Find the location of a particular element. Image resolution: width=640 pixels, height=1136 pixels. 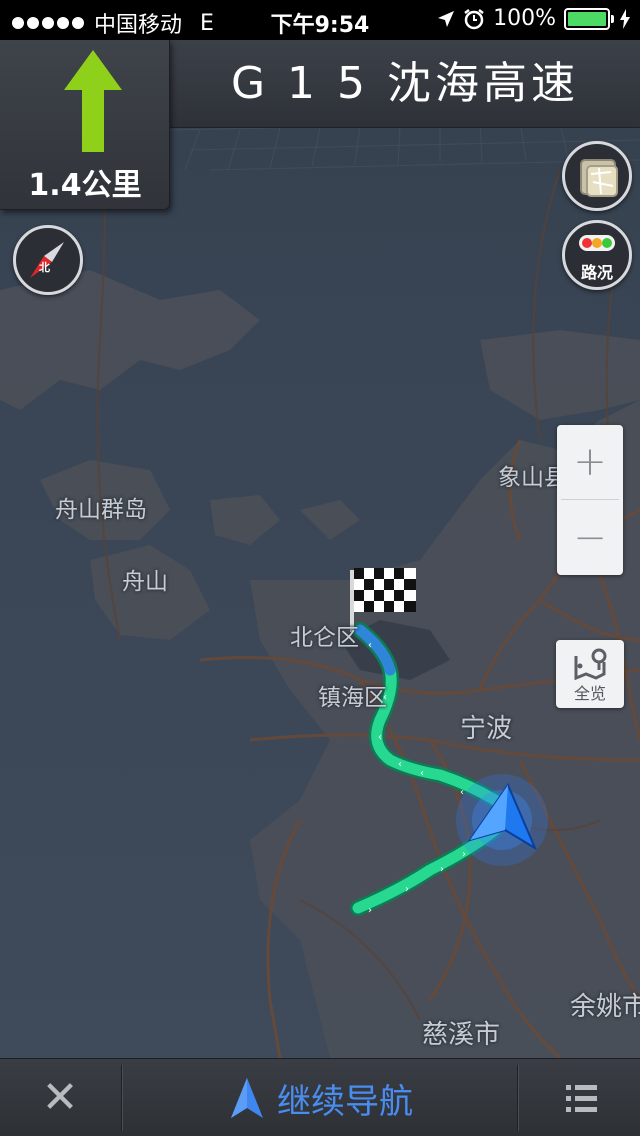

continue-navigation-label: 继续导航 is located at coordinates (345, 1101).